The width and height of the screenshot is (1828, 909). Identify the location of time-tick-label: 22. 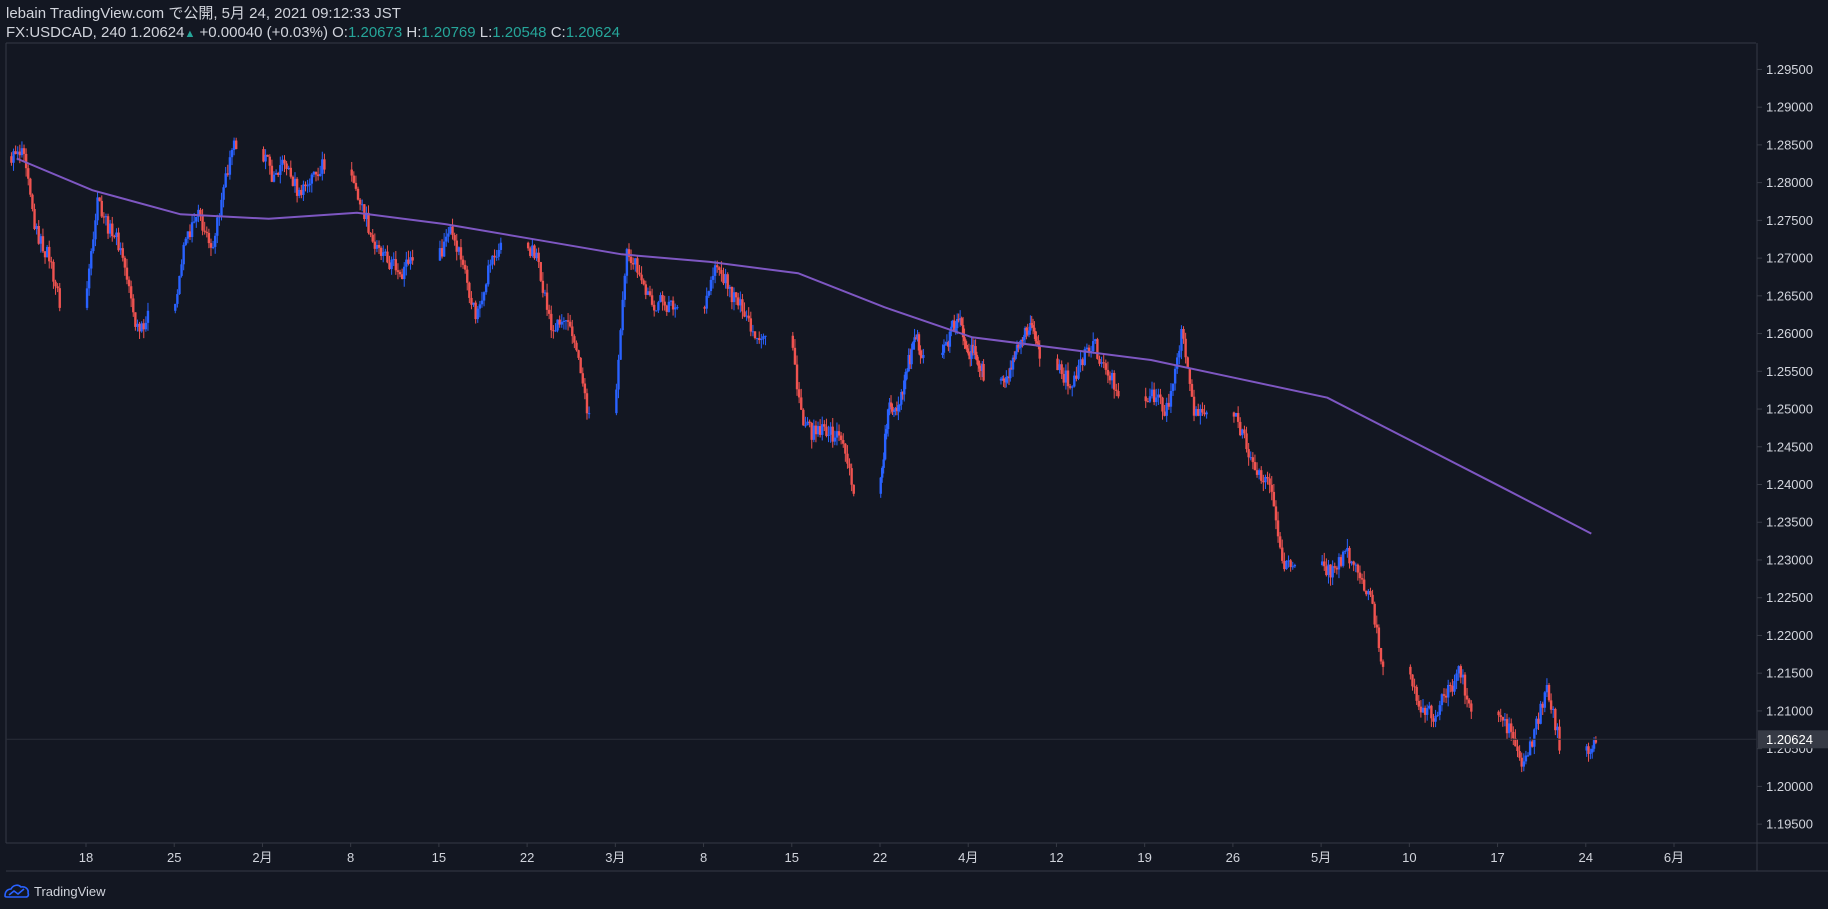
(880, 857).